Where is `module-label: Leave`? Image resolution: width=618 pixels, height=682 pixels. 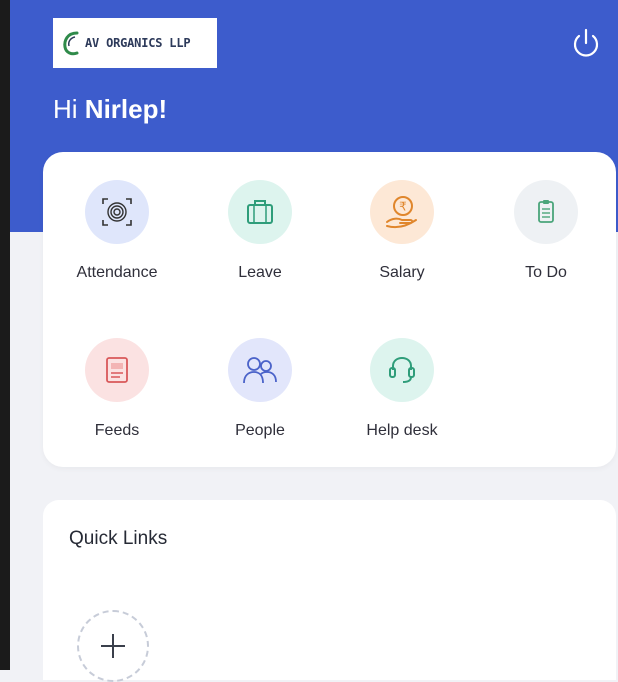
module-label: Leave is located at coordinates (260, 272).